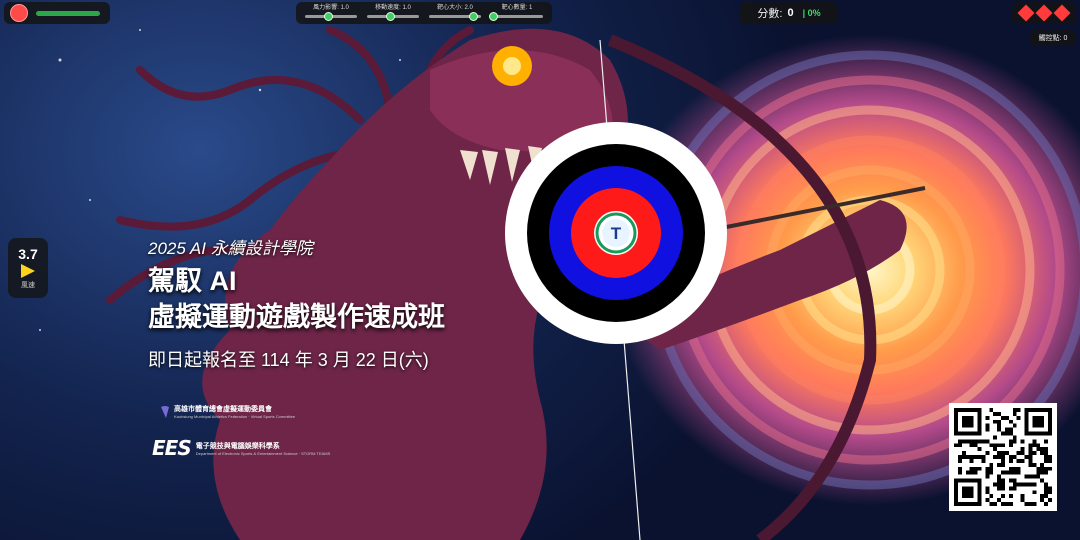 Image resolution: width=1080 pixels, height=540 pixels. What do you see at coordinates (1053, 38) in the screenshot?
I see `touch-point-counter: 觸控點: 0` at bounding box center [1053, 38].